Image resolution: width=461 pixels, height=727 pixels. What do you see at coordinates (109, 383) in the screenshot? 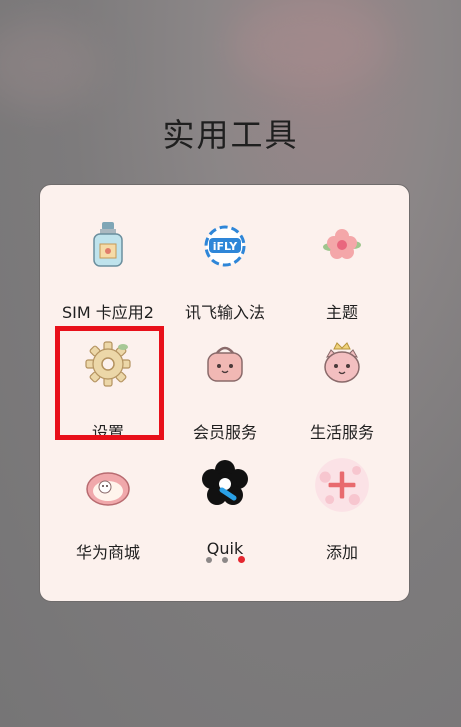
I see `settings-highlight-box` at bounding box center [109, 383].